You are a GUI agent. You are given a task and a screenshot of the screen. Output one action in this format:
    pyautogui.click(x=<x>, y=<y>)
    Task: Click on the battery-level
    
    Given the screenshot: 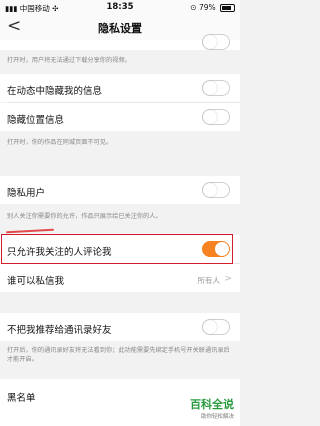 What is the action you would take?
    pyautogui.click(x=226, y=8)
    